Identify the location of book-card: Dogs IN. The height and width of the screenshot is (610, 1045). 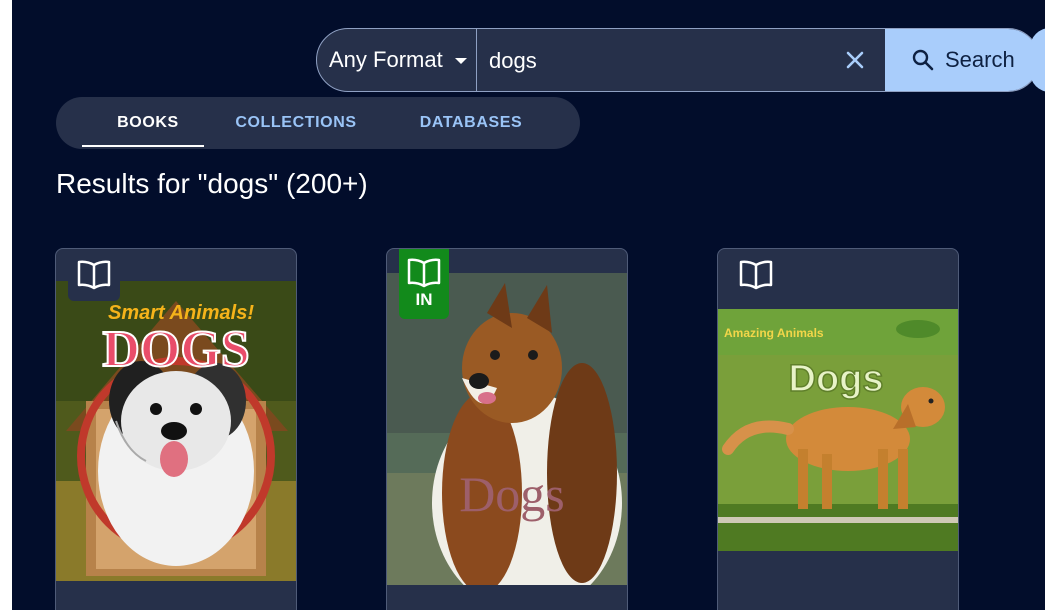
(507, 429).